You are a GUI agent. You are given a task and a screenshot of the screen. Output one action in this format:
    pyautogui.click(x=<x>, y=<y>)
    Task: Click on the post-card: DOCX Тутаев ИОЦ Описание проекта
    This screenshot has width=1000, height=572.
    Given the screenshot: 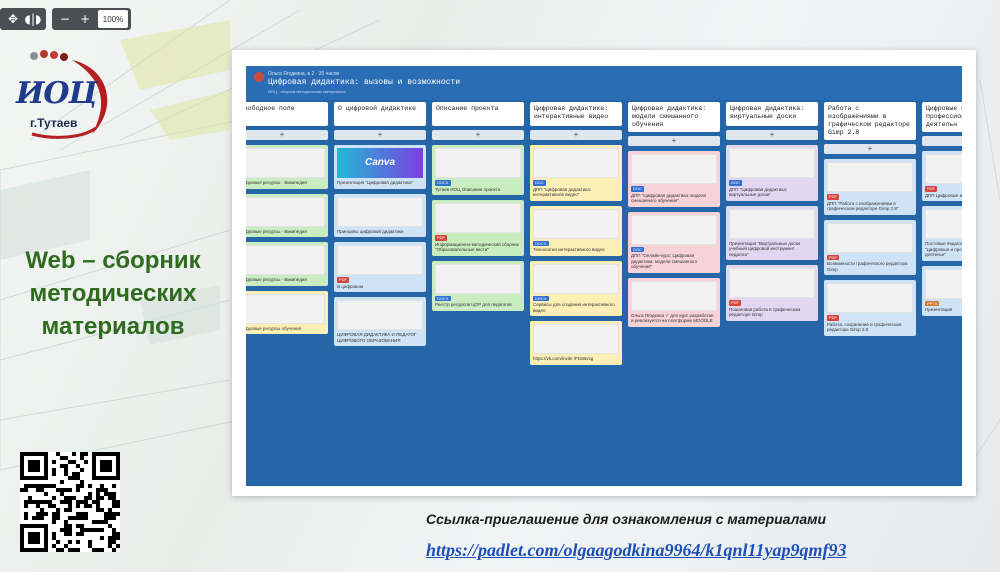 What is the action you would take?
    pyautogui.click(x=478, y=170)
    